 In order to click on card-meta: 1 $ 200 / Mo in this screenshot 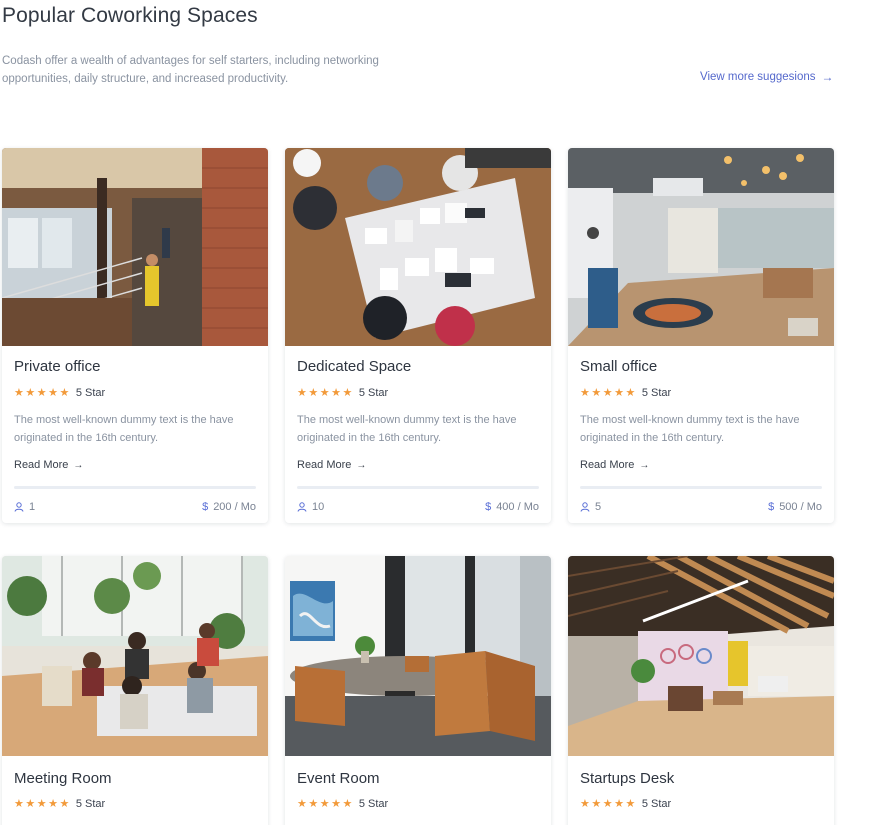, I will do `click(135, 507)`.